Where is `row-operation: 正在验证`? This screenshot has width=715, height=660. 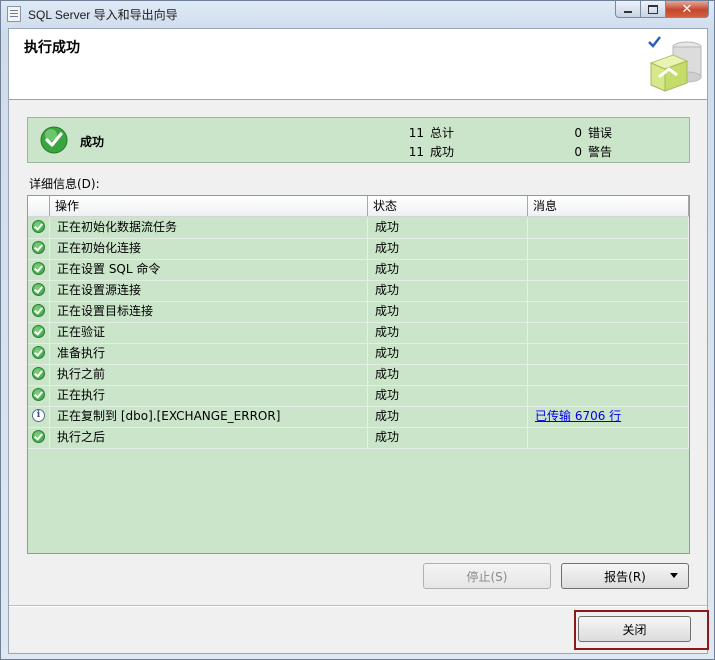 row-operation: 正在验证 is located at coordinates (209, 332).